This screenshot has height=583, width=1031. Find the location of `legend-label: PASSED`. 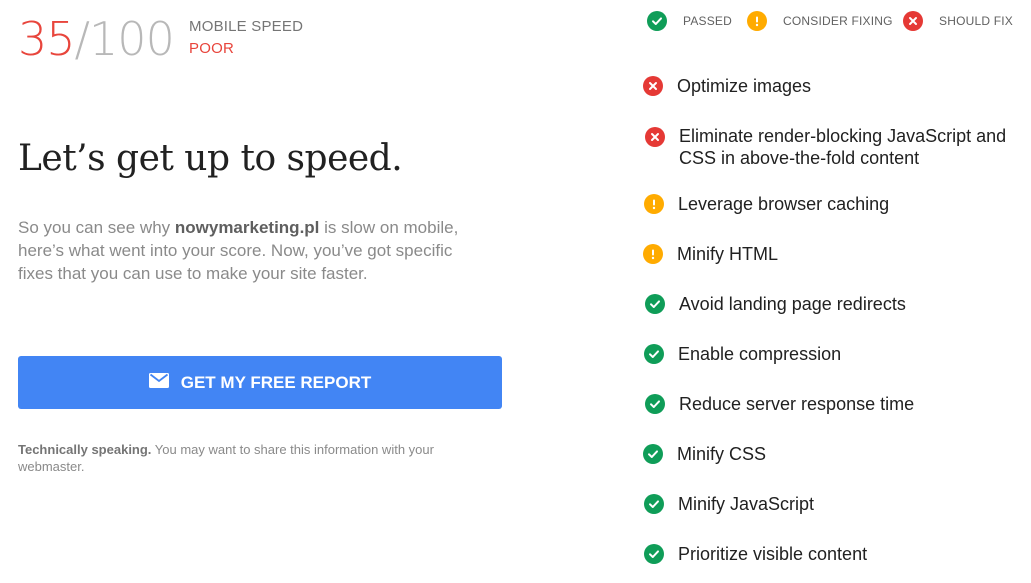

legend-label: PASSED is located at coordinates (707, 21).